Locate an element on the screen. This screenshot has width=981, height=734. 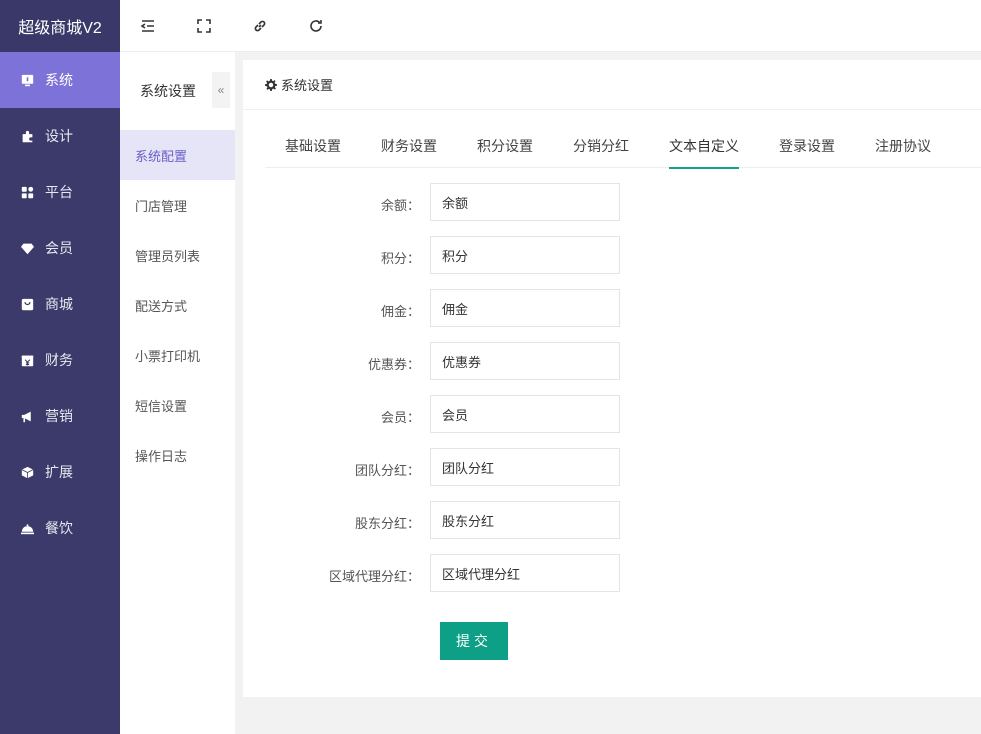
tab-basic-settings: 基础设置 is located at coordinates (313, 146).